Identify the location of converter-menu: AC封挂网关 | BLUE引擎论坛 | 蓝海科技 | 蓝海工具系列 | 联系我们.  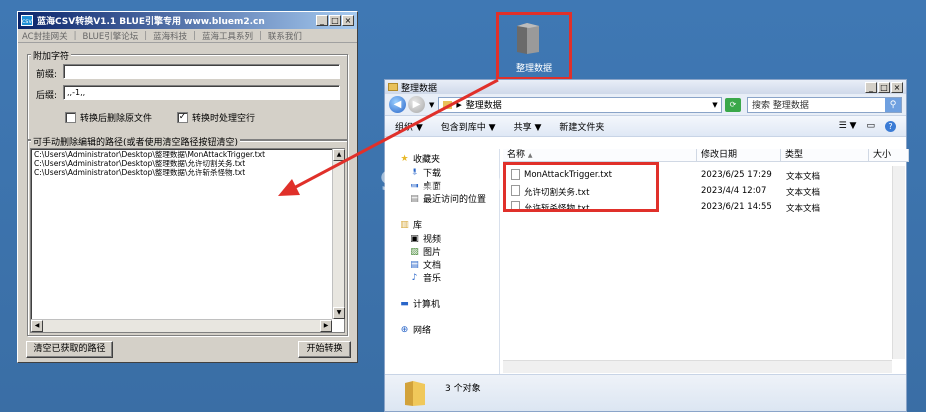
(187, 36).